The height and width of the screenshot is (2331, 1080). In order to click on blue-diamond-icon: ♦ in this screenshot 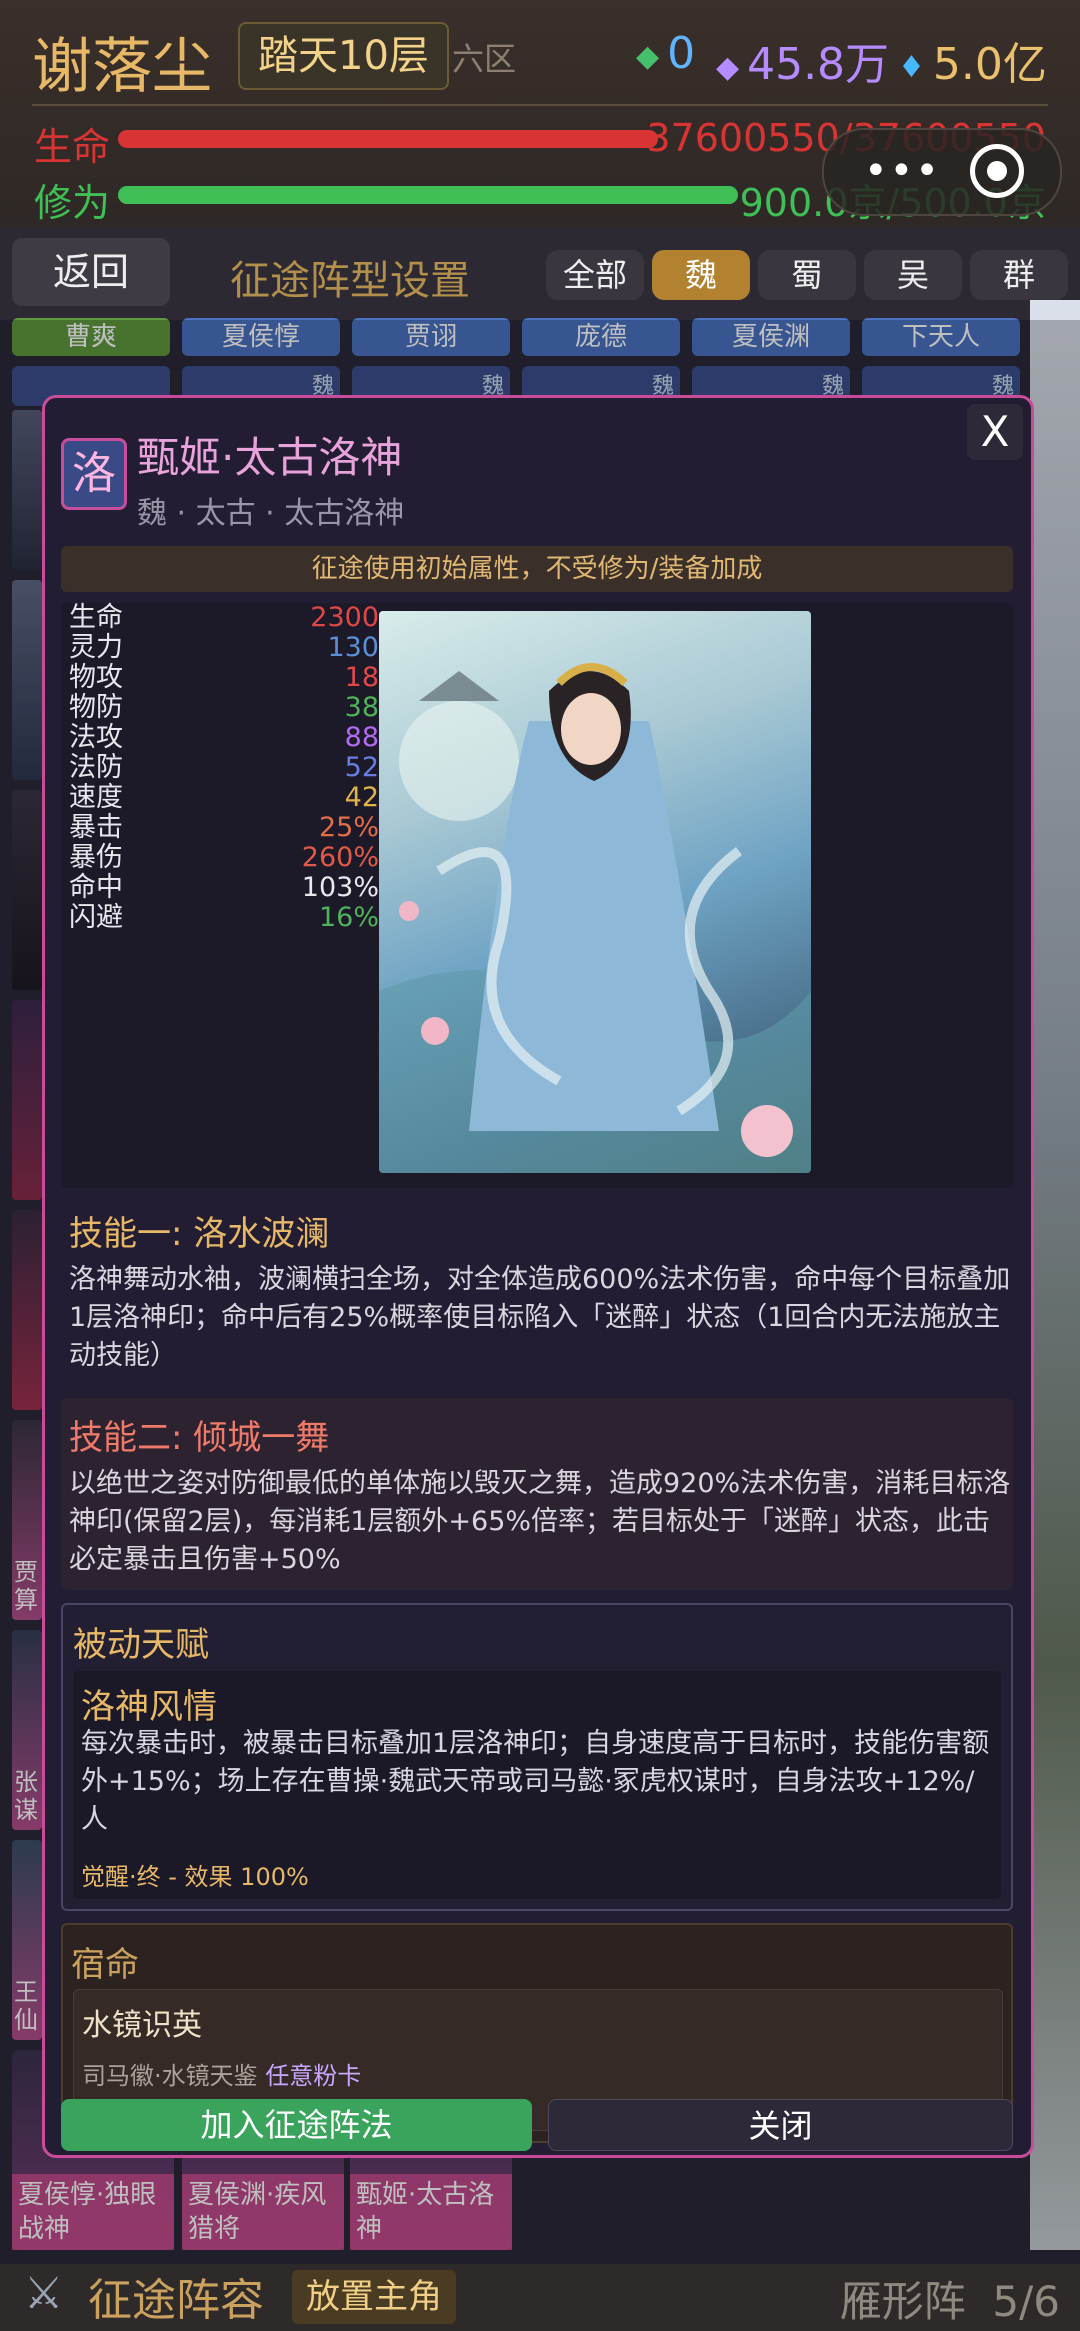, I will do `click(911, 67)`.